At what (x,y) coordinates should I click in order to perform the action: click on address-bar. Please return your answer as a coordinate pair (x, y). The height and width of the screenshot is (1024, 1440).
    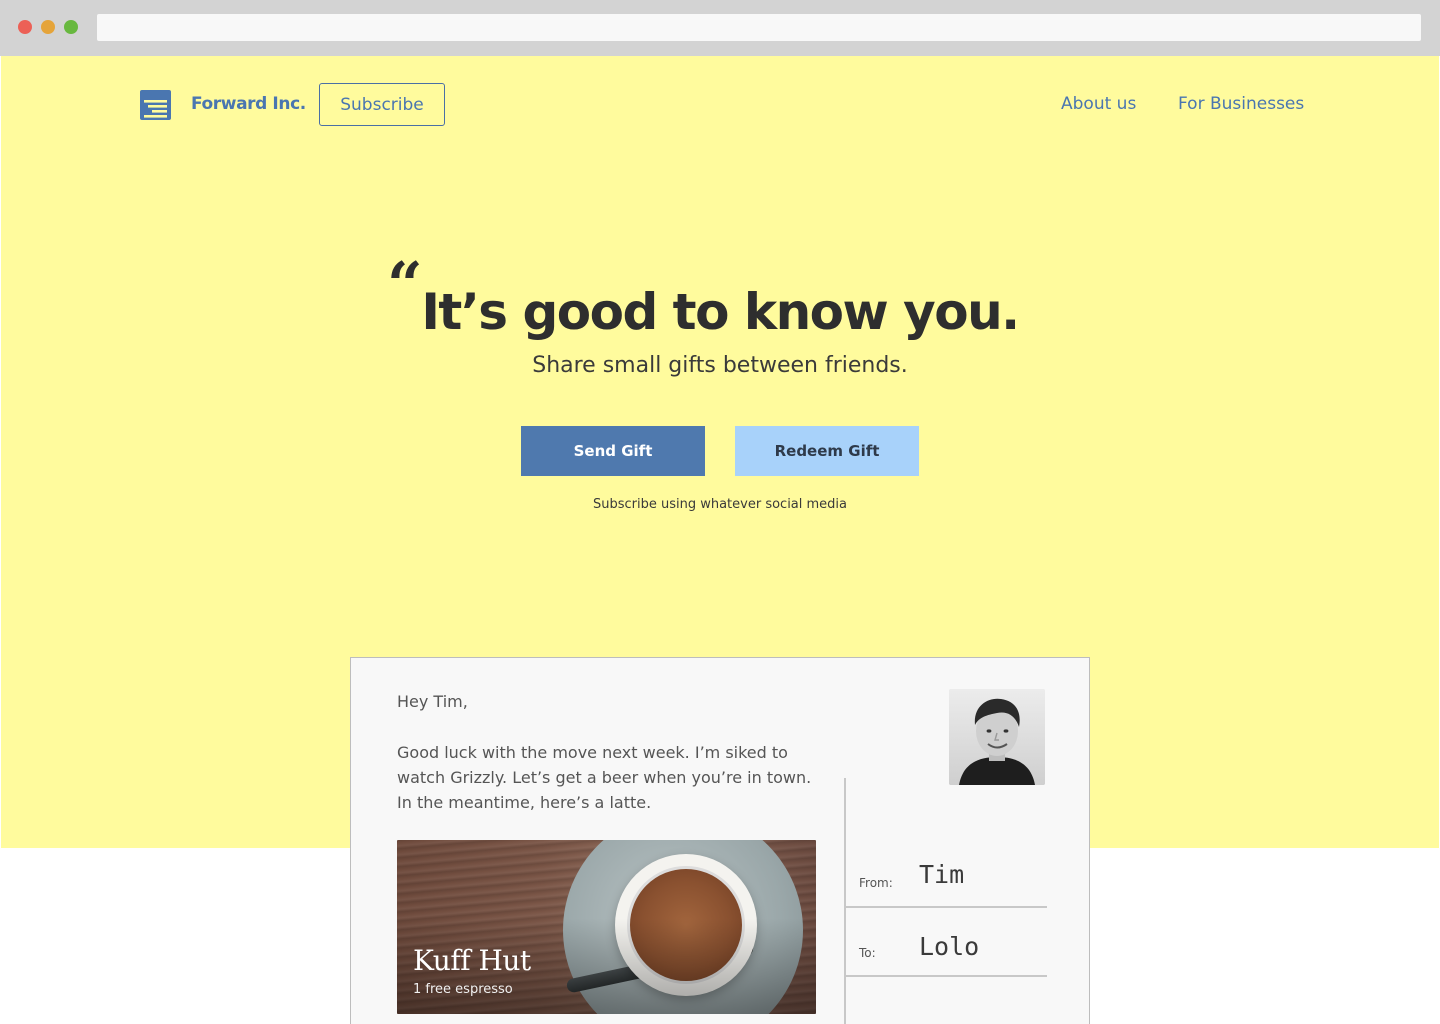
    Looking at the image, I should click on (759, 27).